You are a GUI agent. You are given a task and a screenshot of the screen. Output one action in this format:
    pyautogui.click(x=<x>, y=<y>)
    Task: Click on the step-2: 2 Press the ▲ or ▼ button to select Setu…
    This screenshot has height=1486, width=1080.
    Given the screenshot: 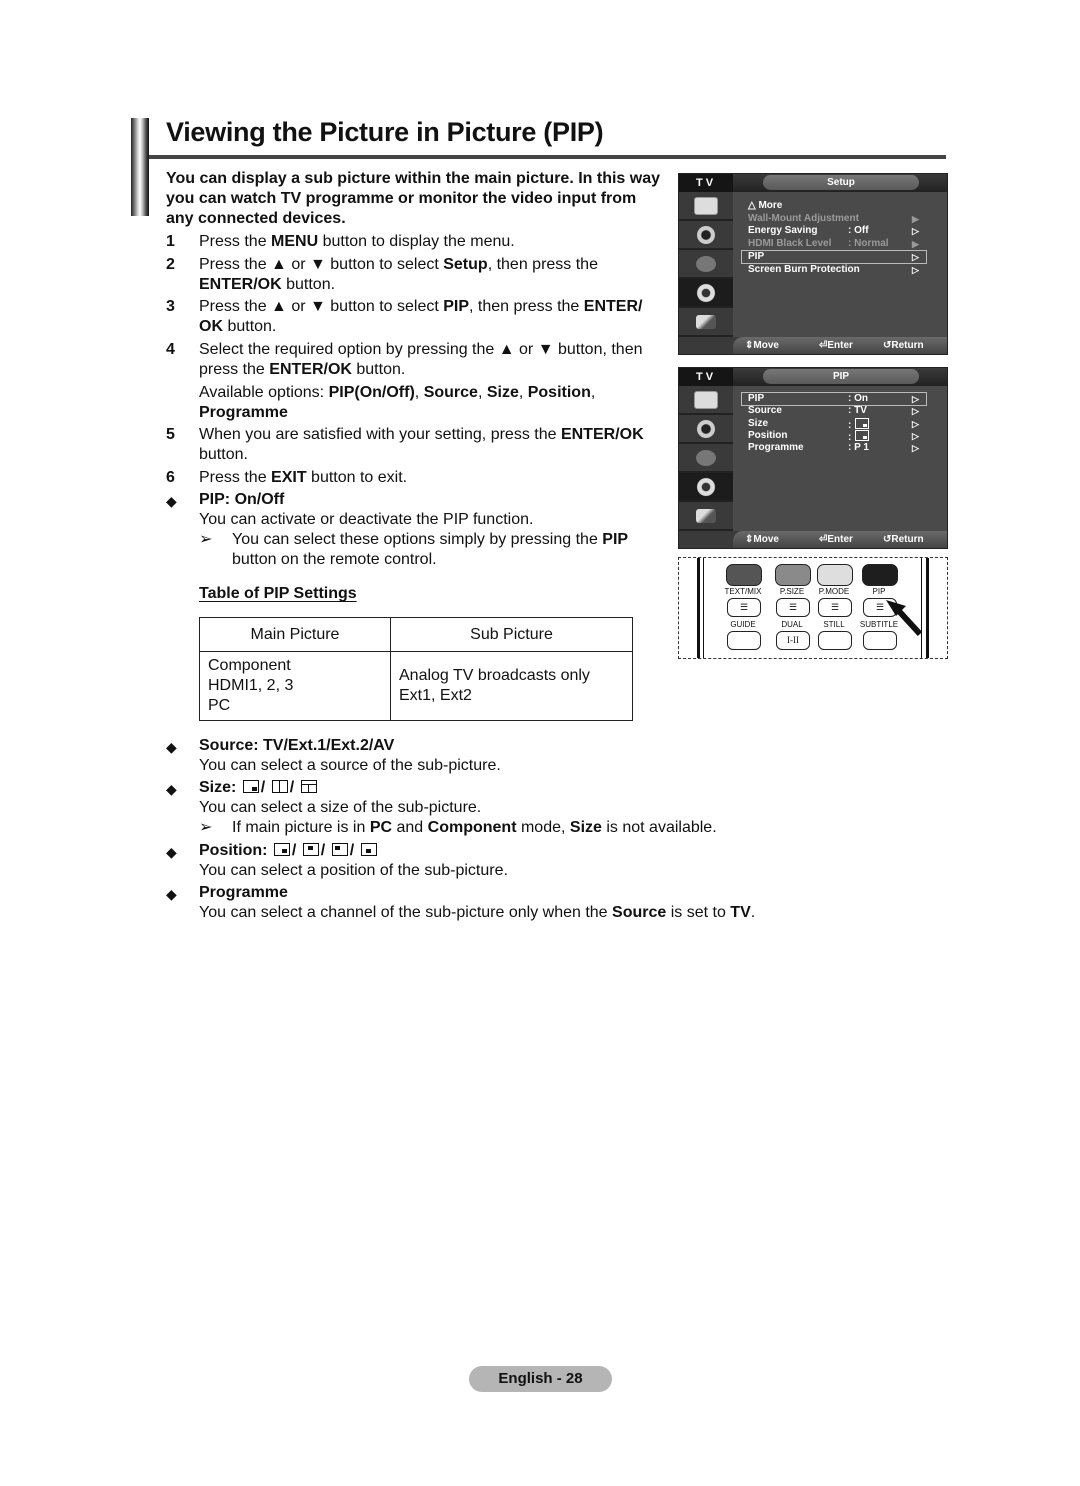 What is the action you would take?
    pyautogui.click(x=421, y=275)
    